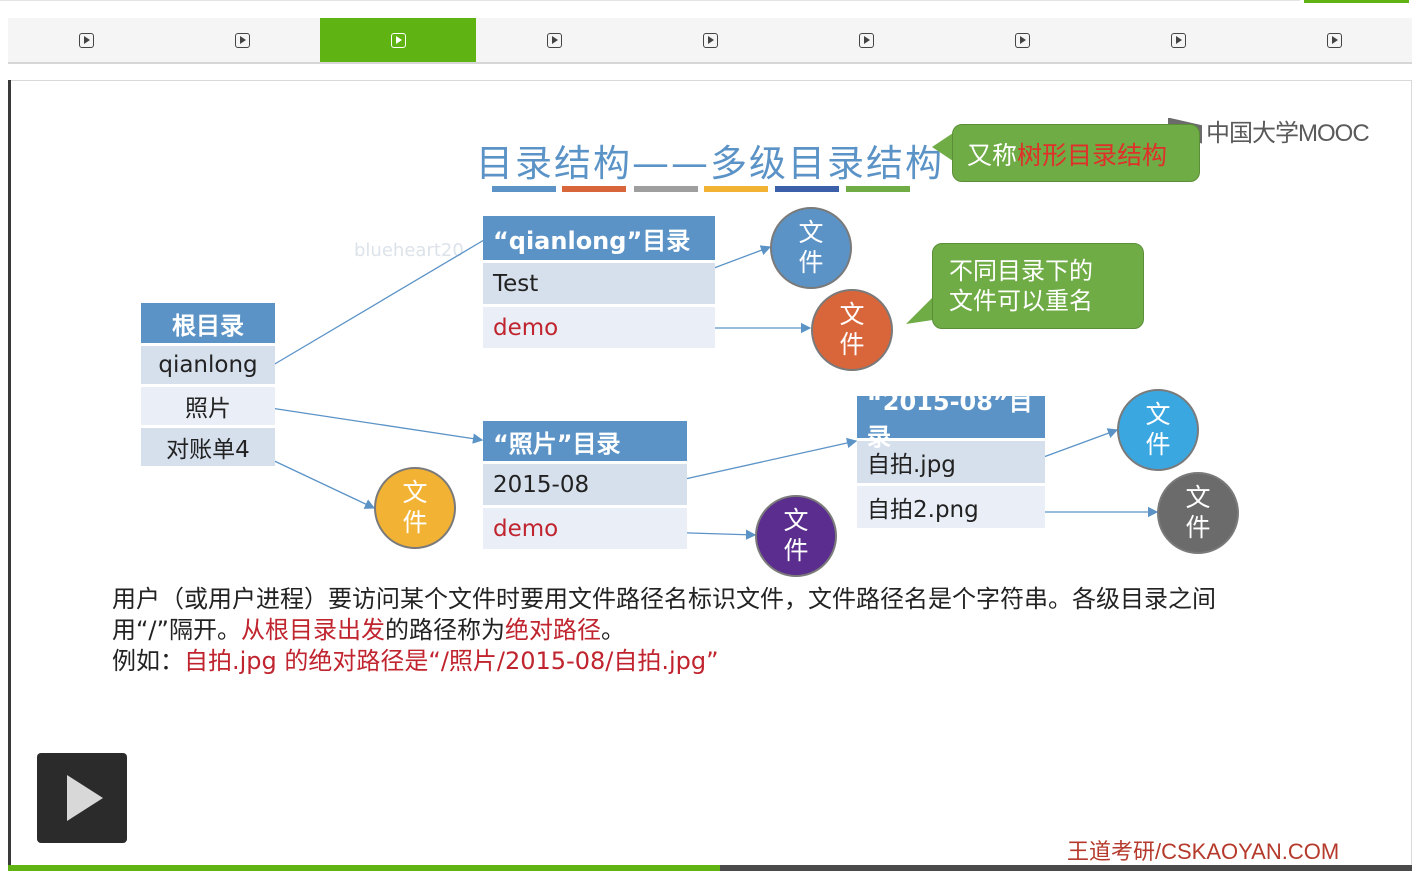  I want to click on photo-item-2015: 2015-08, so click(585, 484).